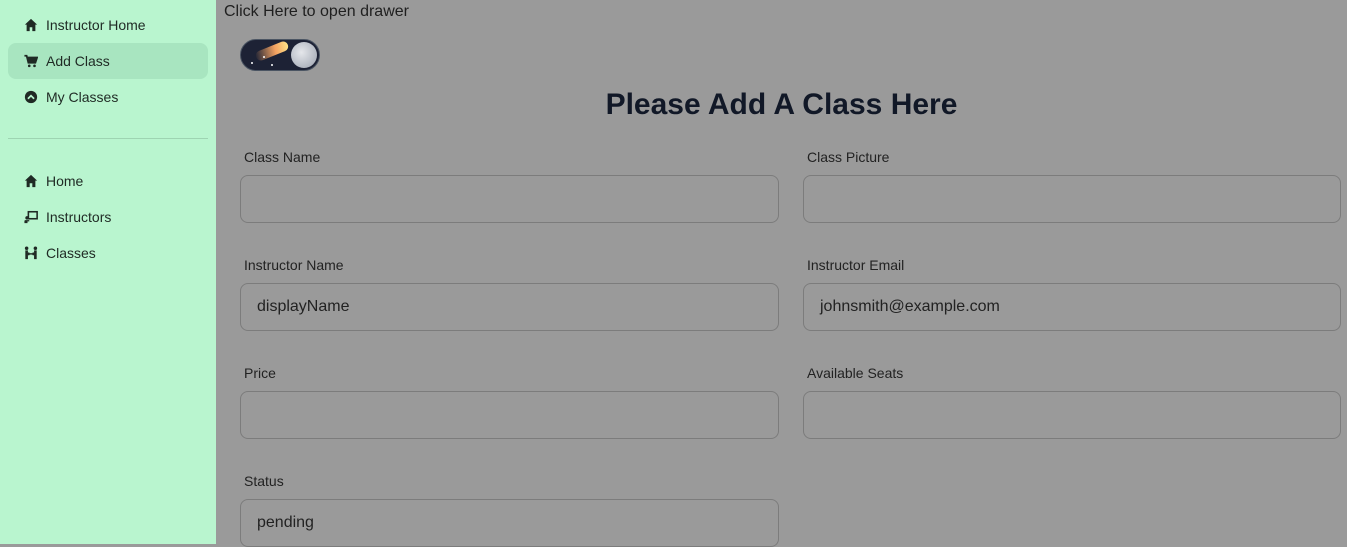  What do you see at coordinates (65, 181) in the screenshot?
I see `sidebar-item-label: Home` at bounding box center [65, 181].